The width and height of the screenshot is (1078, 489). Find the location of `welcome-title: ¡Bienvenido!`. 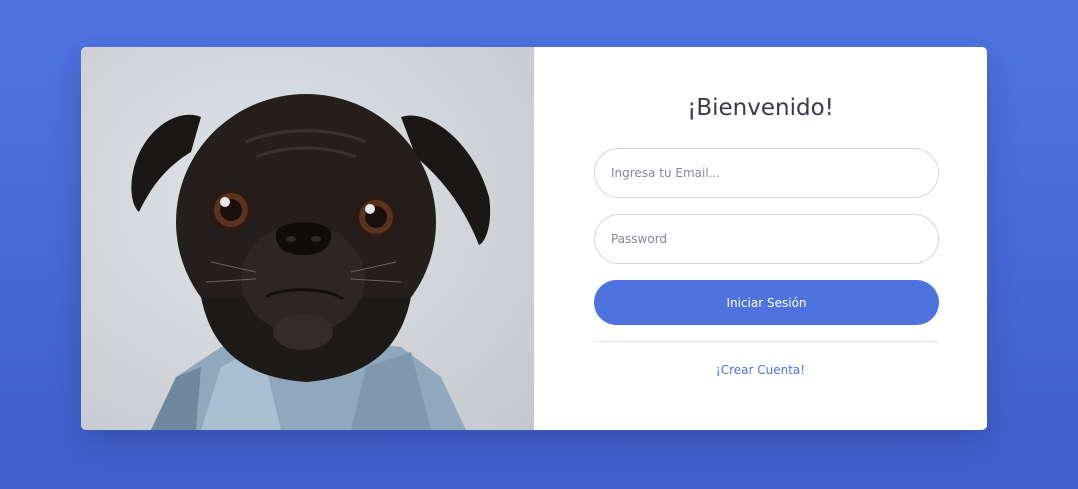

welcome-title: ¡Bienvenido! is located at coordinates (760, 108).